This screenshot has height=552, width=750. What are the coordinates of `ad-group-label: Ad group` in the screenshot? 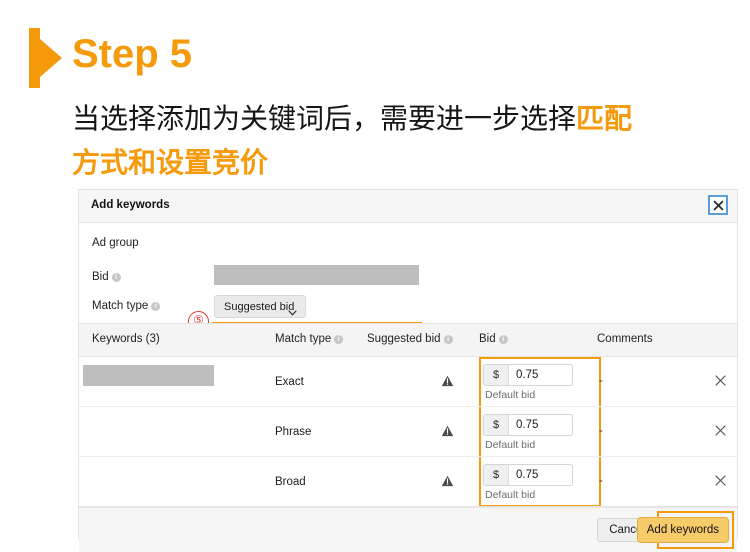 It's located at (115, 243).